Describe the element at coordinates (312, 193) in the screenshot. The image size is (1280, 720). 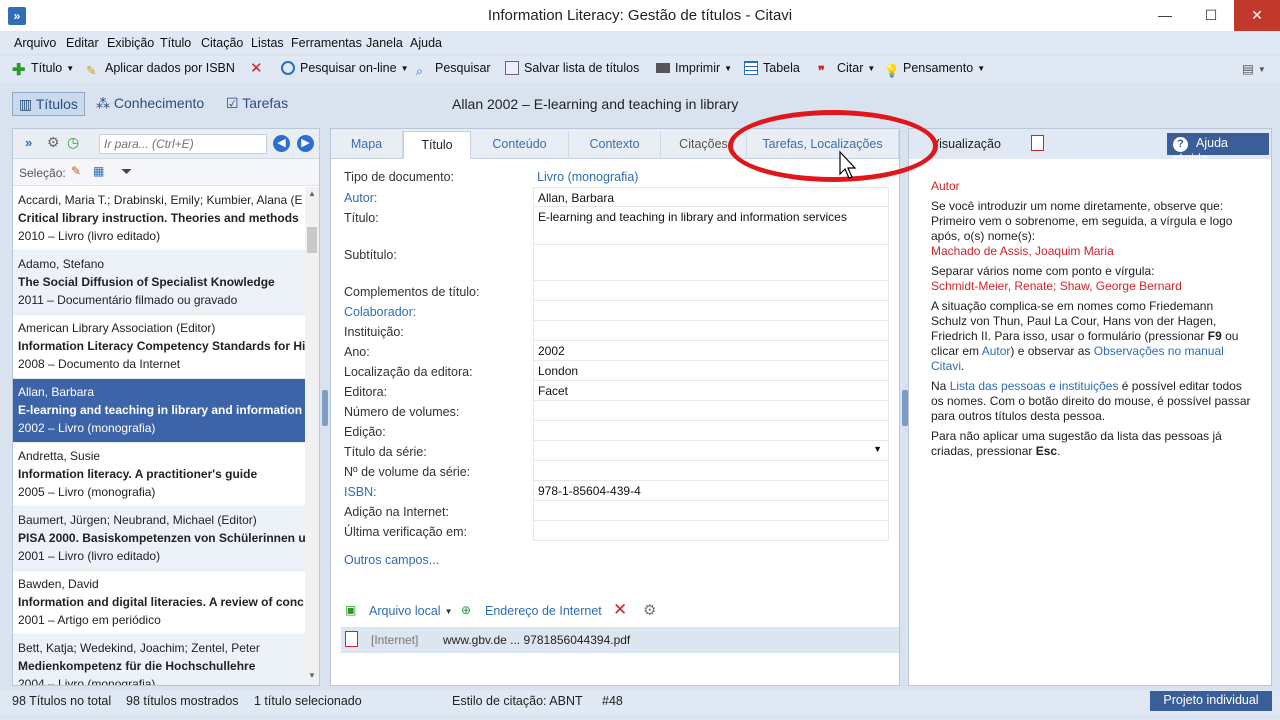
I see `scroll-up-icon: ▲` at that location.